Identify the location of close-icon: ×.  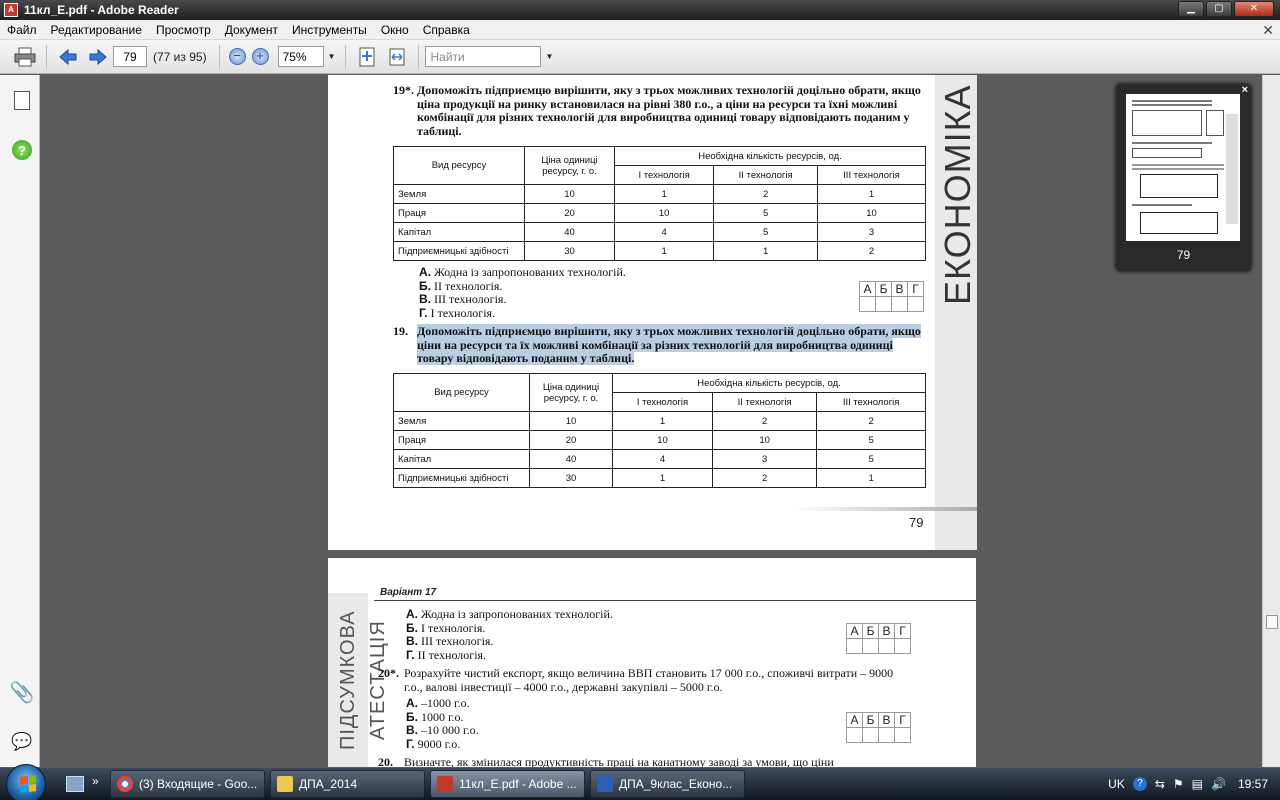
(1245, 90).